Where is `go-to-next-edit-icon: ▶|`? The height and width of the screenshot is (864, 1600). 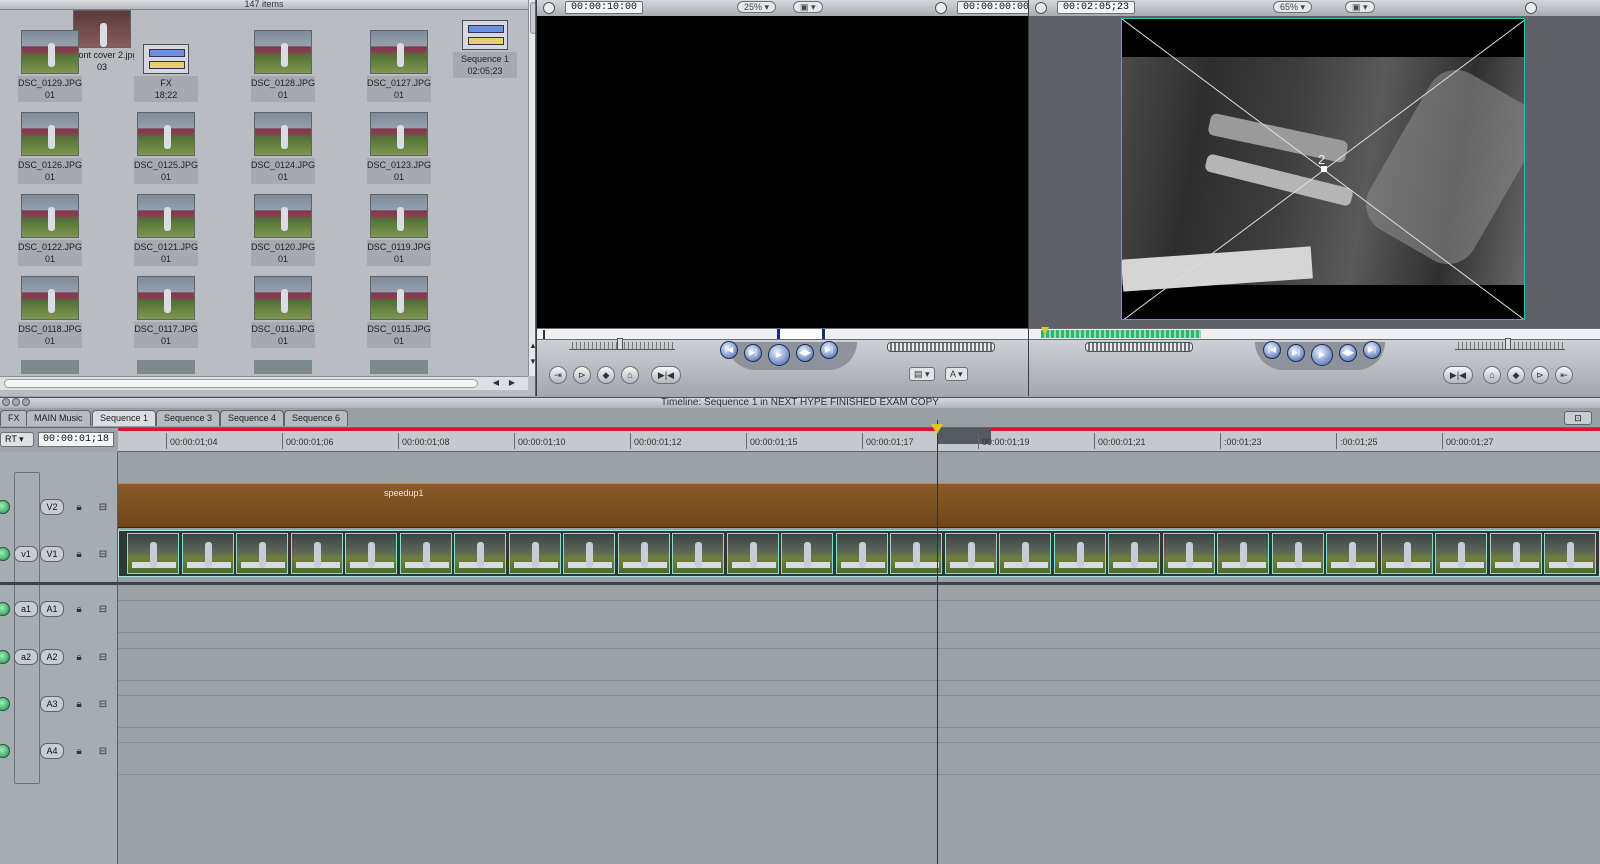 go-to-next-edit-icon: ▶| is located at coordinates (1372, 350).